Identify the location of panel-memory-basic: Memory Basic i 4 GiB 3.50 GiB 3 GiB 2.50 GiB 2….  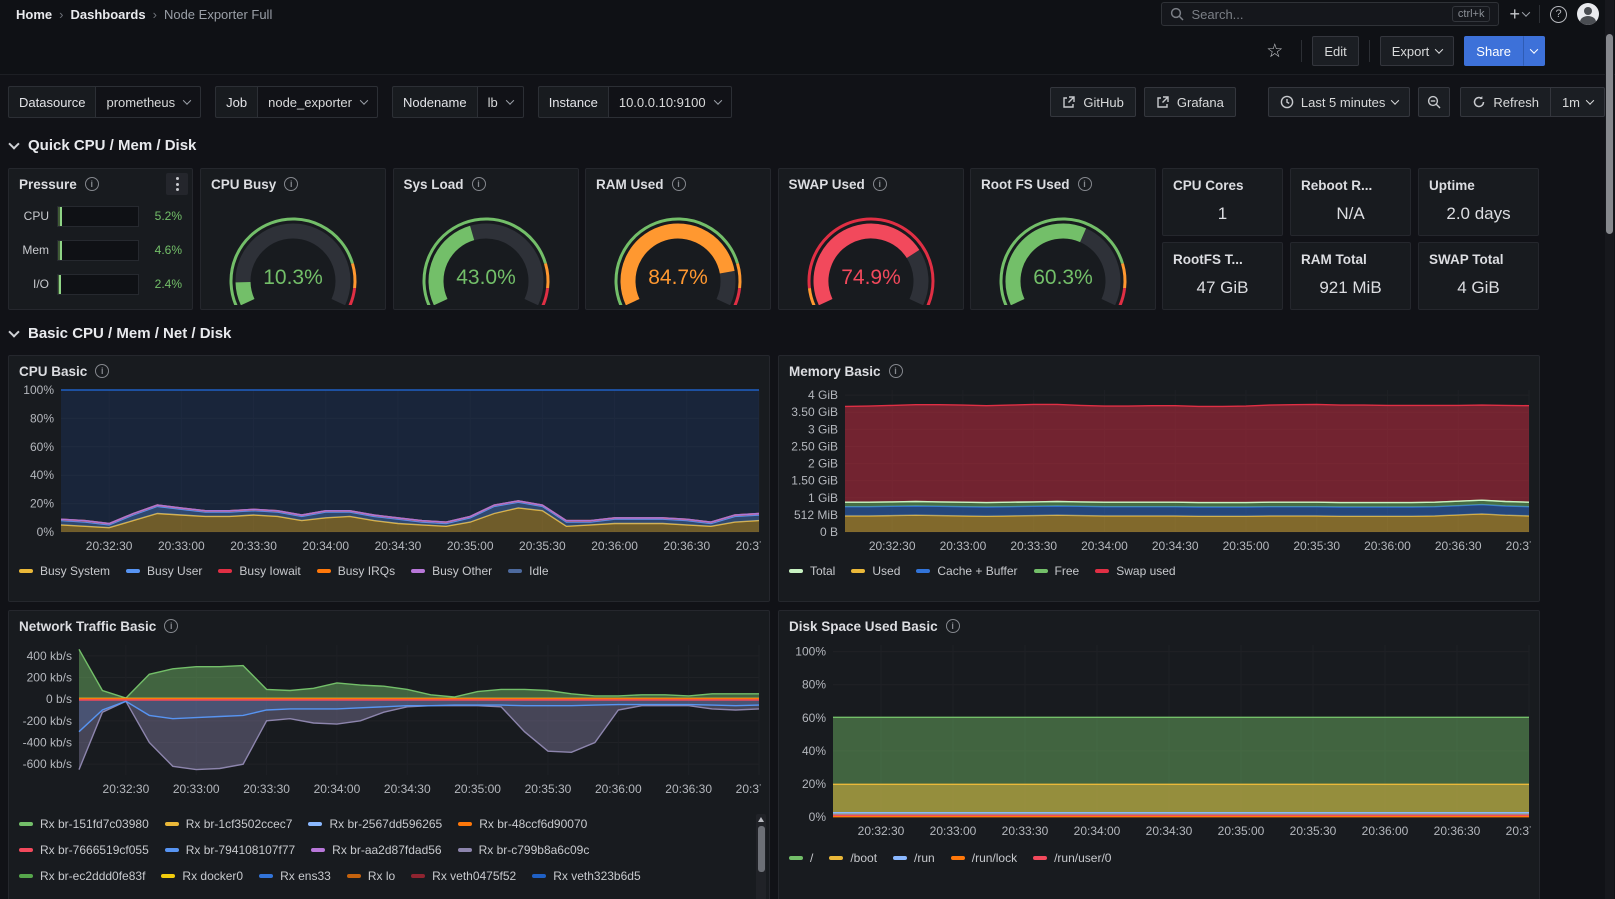
(1159, 478).